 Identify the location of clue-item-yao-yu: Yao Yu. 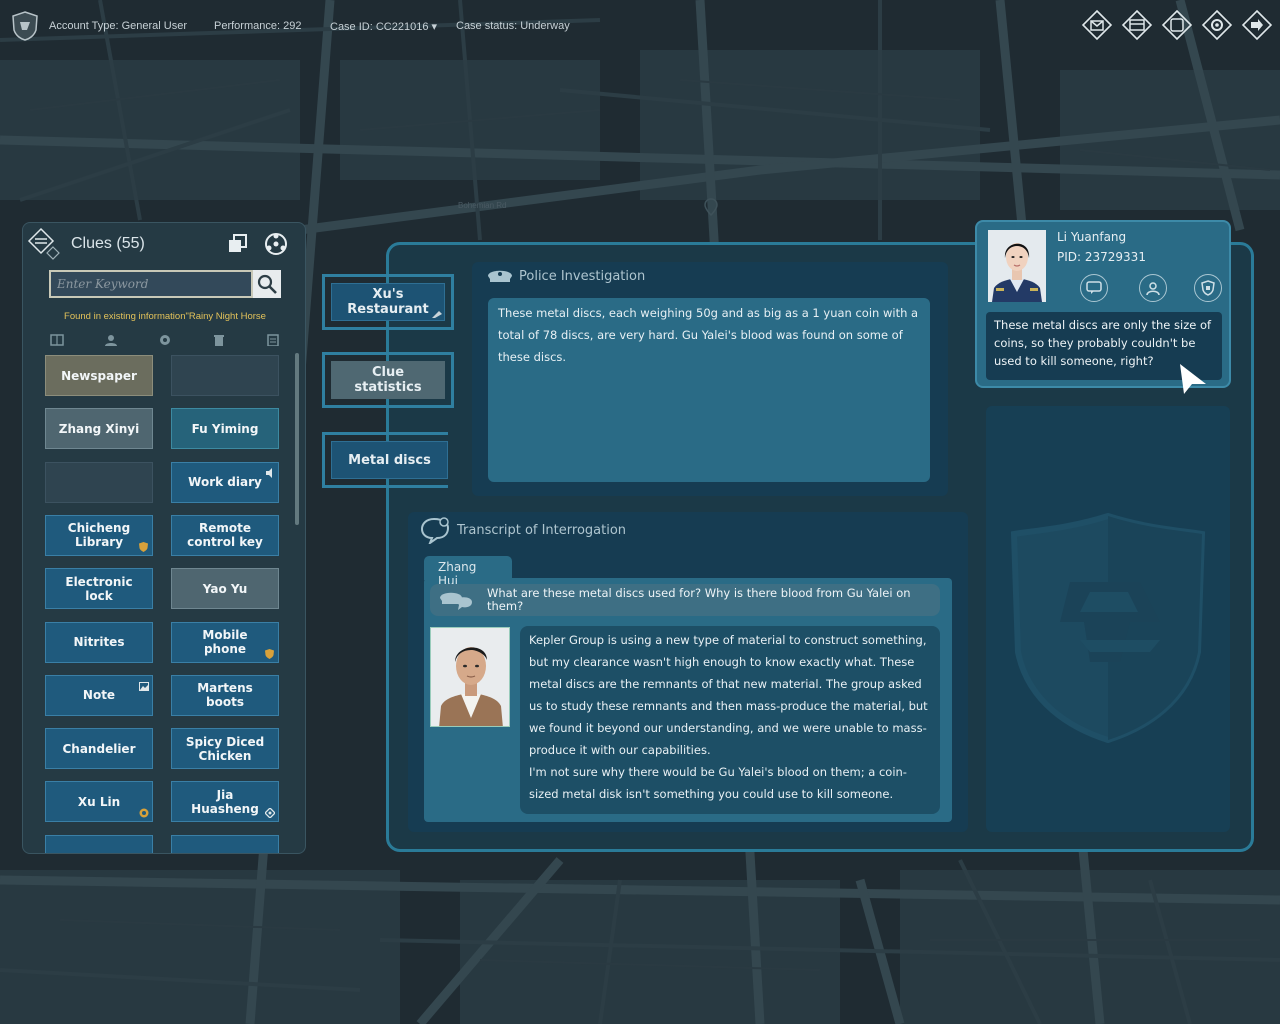
(225, 589).